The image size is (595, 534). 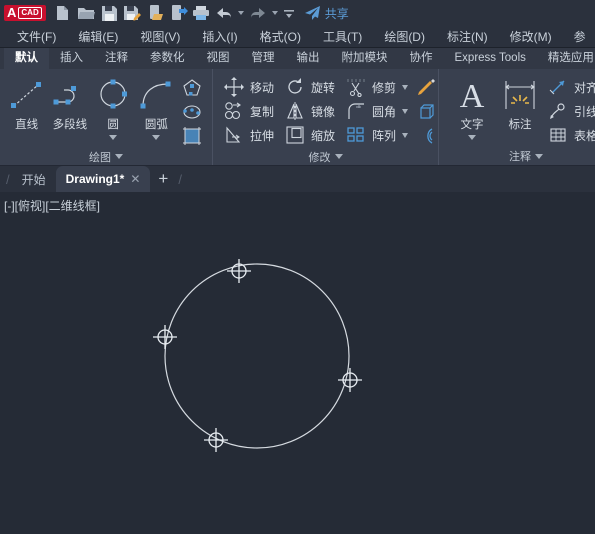 I want to click on text-icon: A, so click(x=472, y=95).